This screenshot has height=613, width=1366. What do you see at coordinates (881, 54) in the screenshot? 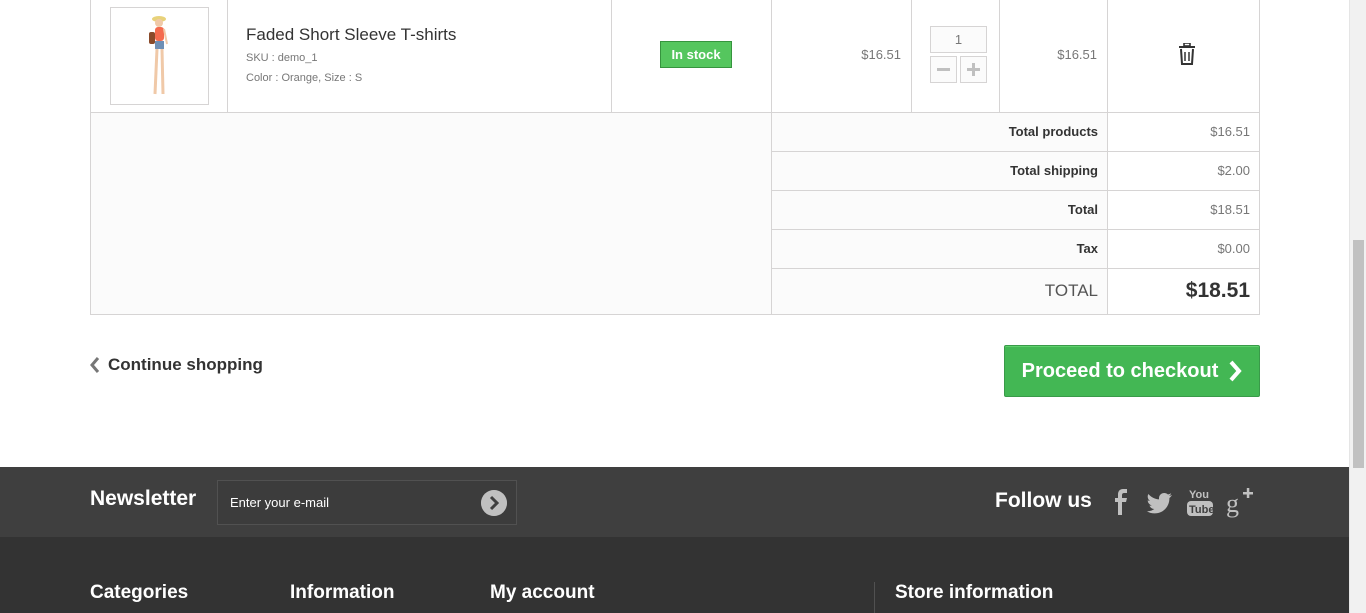
I see `unit-price: $16.51` at bounding box center [881, 54].